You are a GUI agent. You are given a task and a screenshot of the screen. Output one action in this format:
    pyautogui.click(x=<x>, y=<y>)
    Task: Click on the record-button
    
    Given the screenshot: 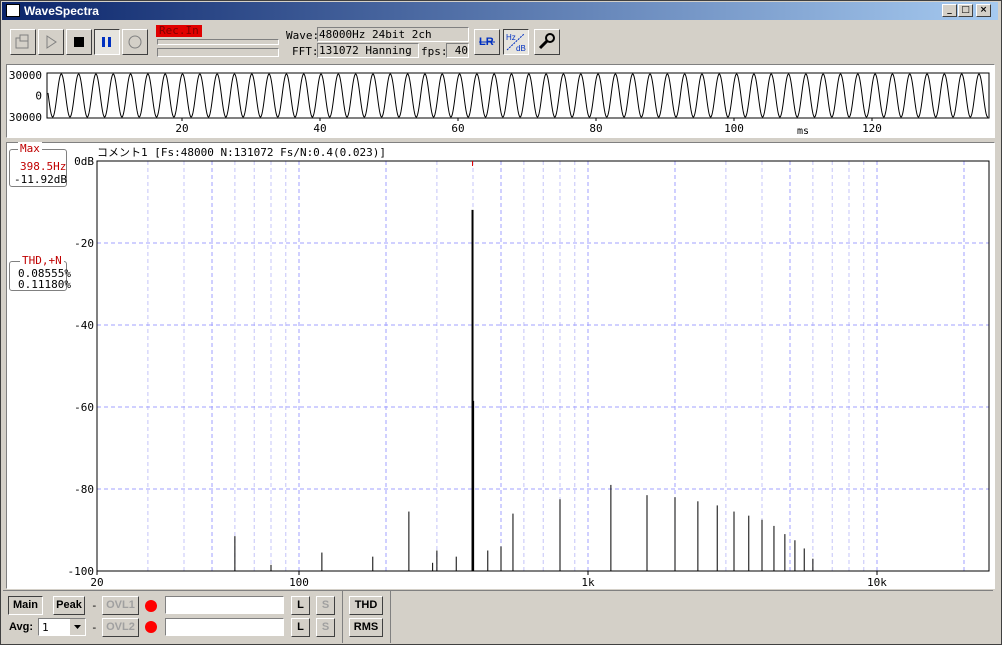 What is the action you would take?
    pyautogui.click(x=135, y=42)
    